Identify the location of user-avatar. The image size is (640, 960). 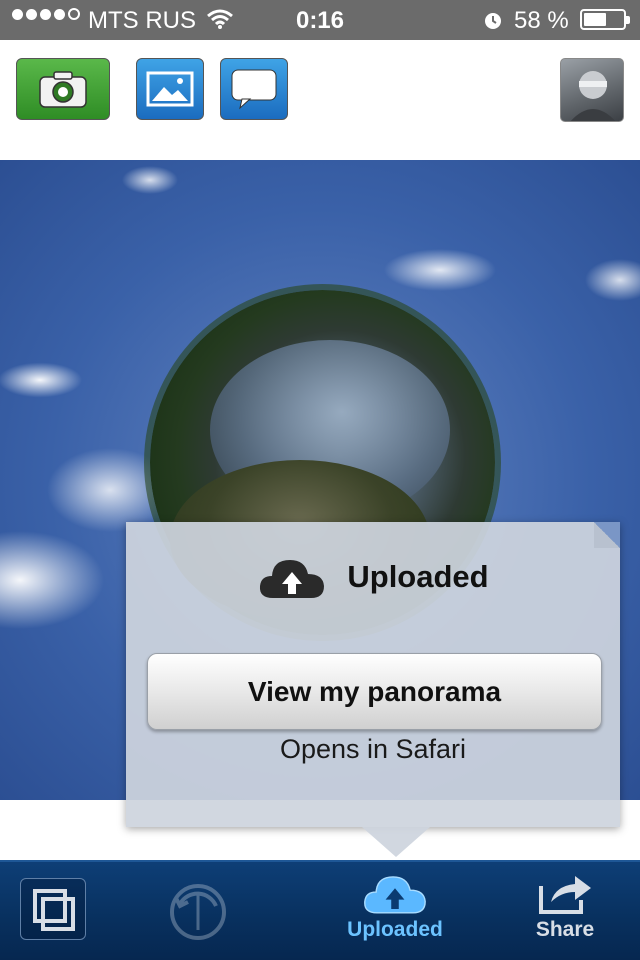
(593, 96).